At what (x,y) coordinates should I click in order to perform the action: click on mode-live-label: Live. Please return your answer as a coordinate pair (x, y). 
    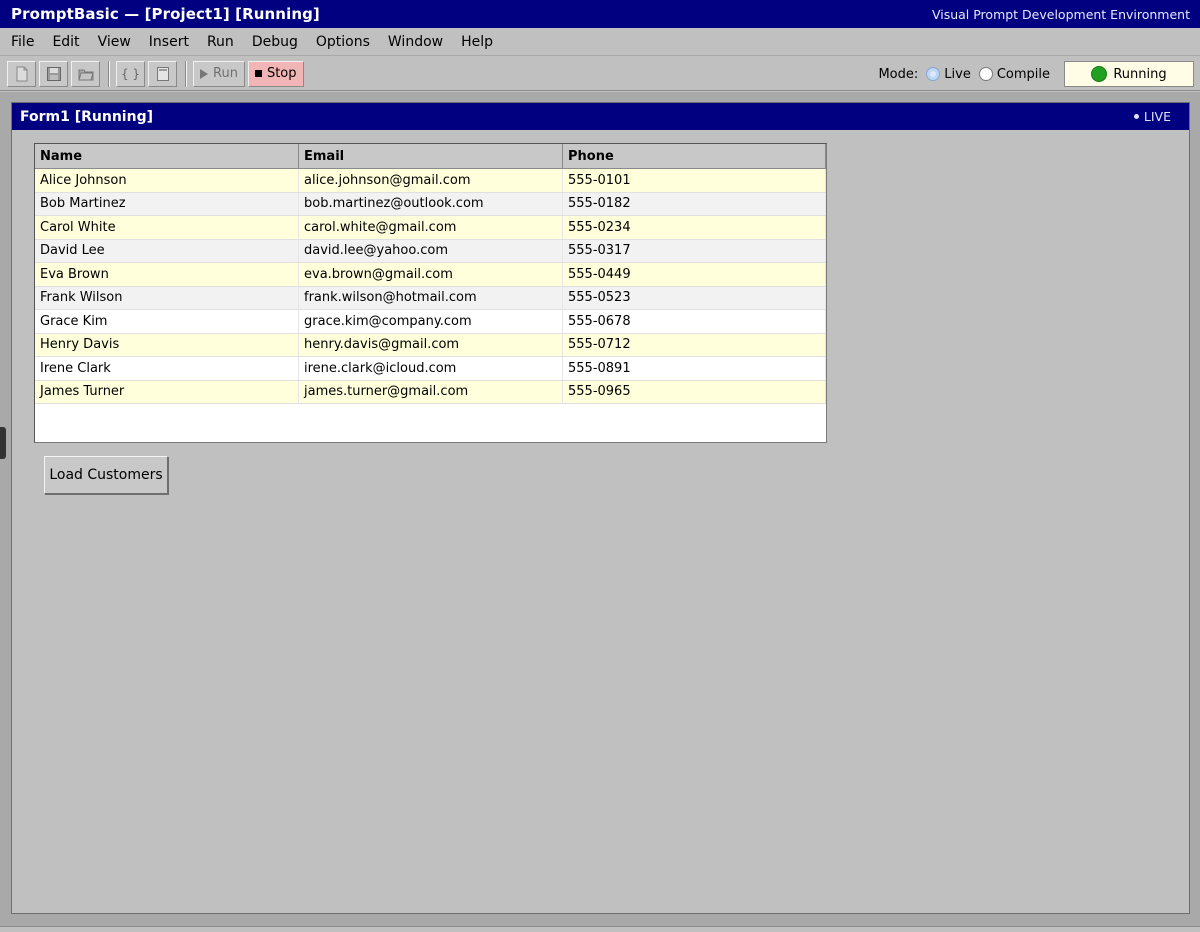
    Looking at the image, I should click on (957, 74).